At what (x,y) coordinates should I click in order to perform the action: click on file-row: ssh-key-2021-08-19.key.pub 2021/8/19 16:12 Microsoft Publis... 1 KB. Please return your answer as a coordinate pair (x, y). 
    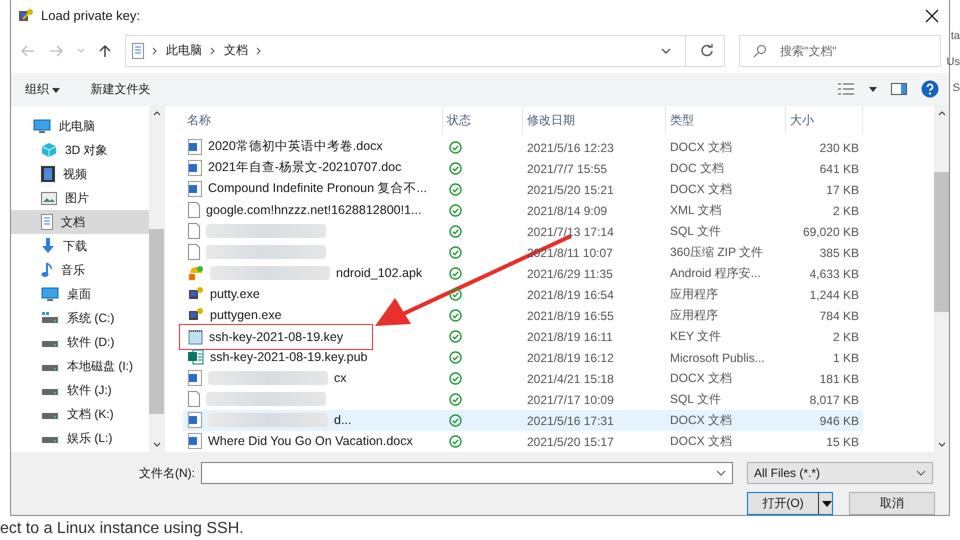
    Looking at the image, I should click on (523, 357).